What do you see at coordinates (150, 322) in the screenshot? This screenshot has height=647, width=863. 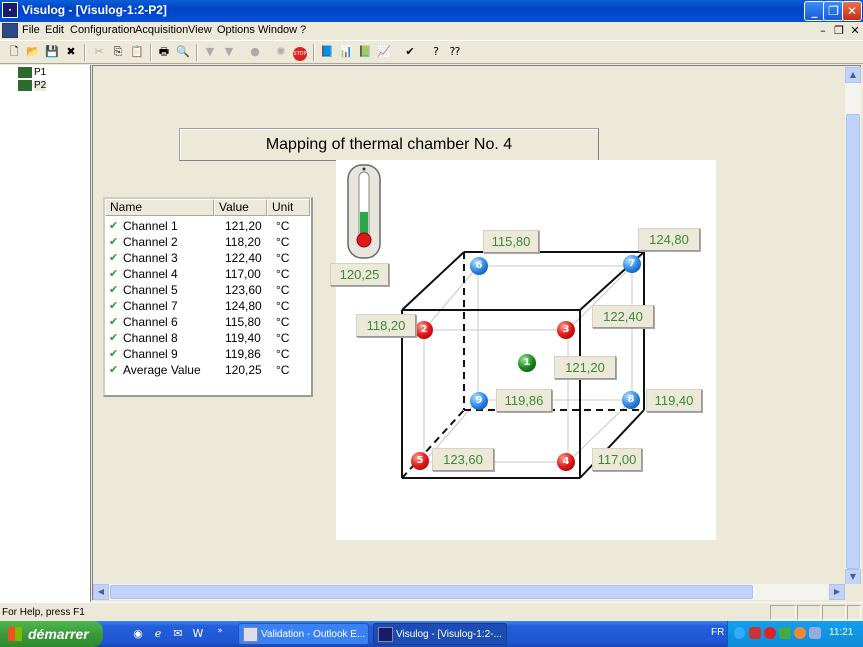 I see `channel-name: Channel 6` at bounding box center [150, 322].